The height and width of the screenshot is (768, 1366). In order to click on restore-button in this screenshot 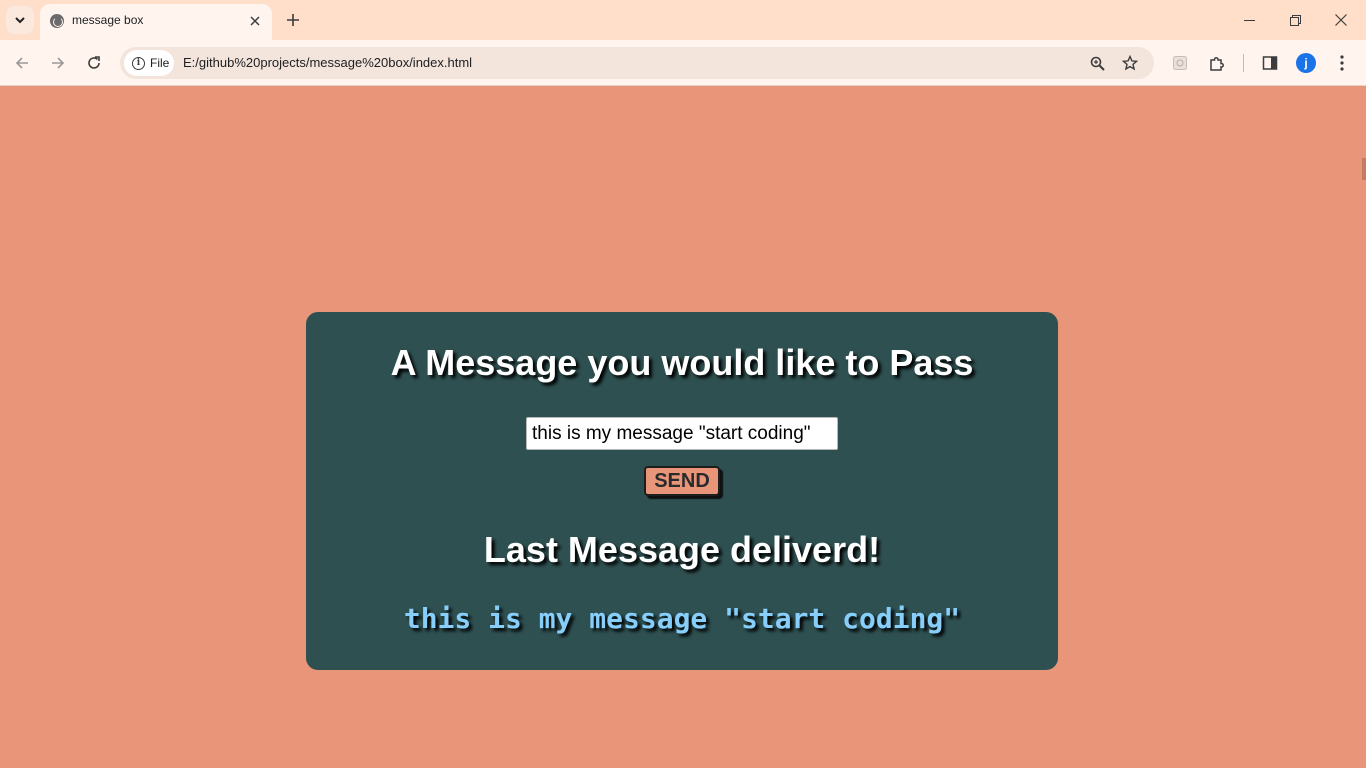, I will do `click(1295, 20)`.